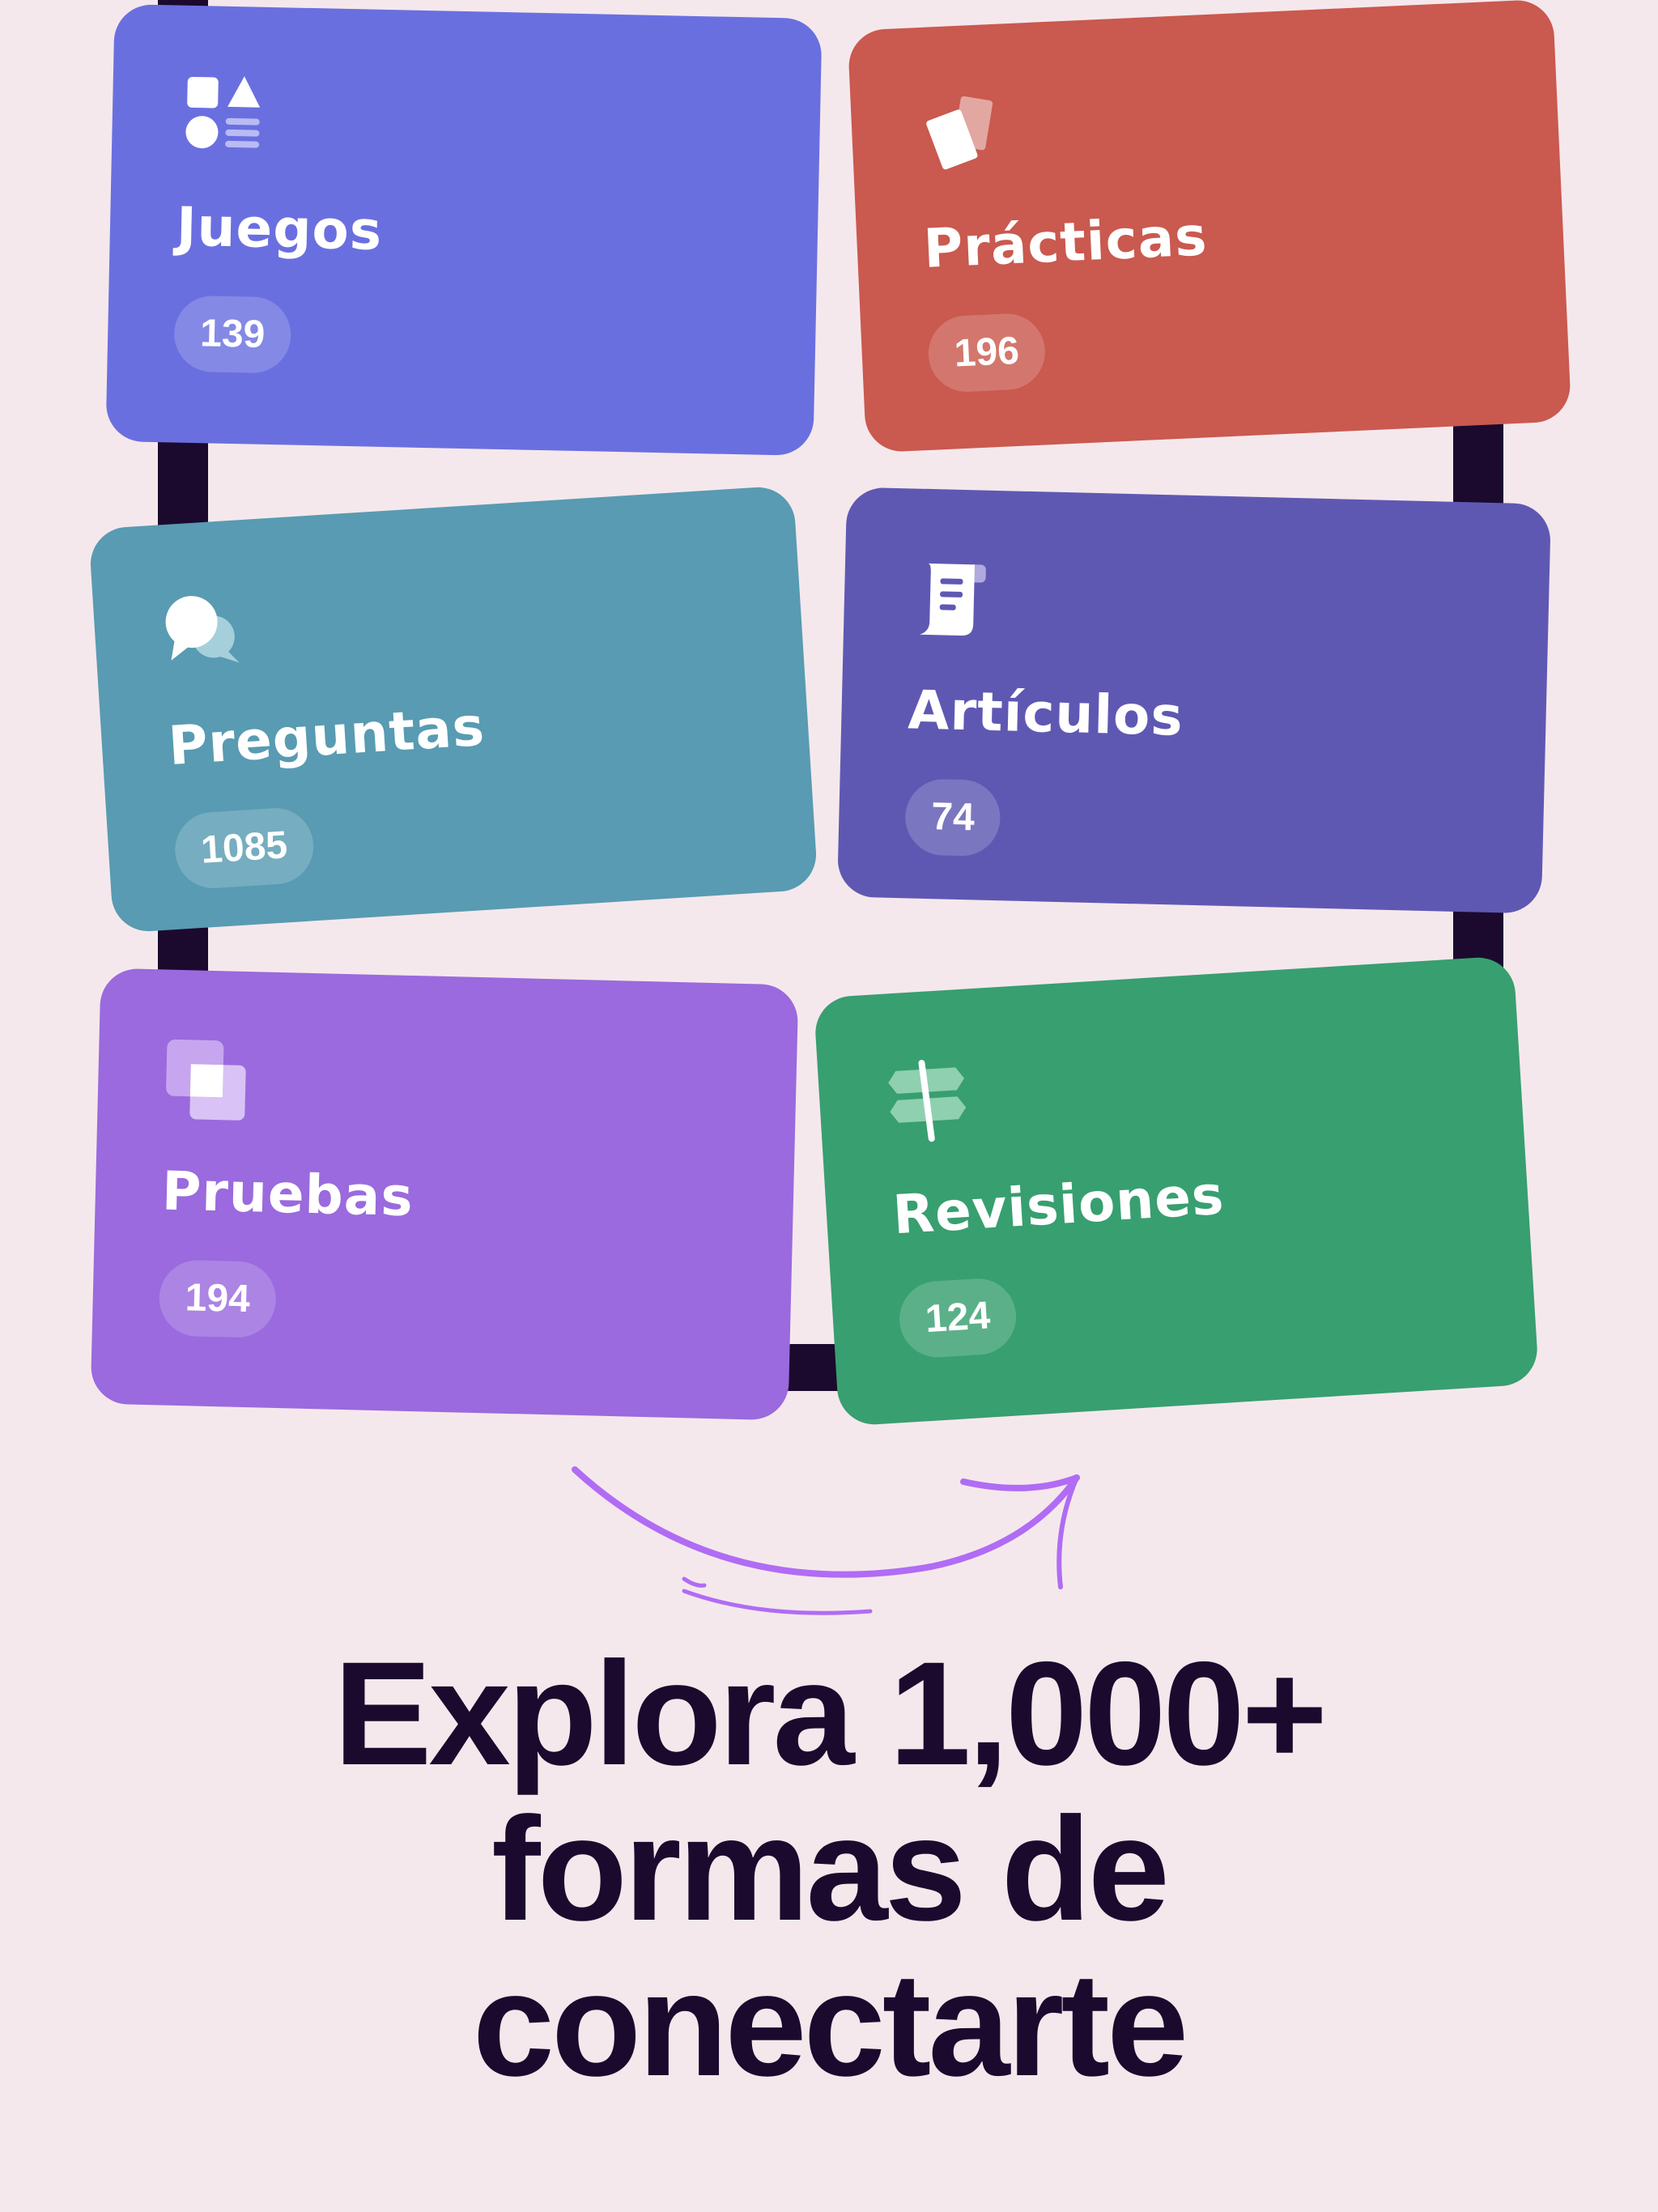  Describe the element at coordinates (952, 818) in the screenshot. I see `card-count-badge: 74` at that location.